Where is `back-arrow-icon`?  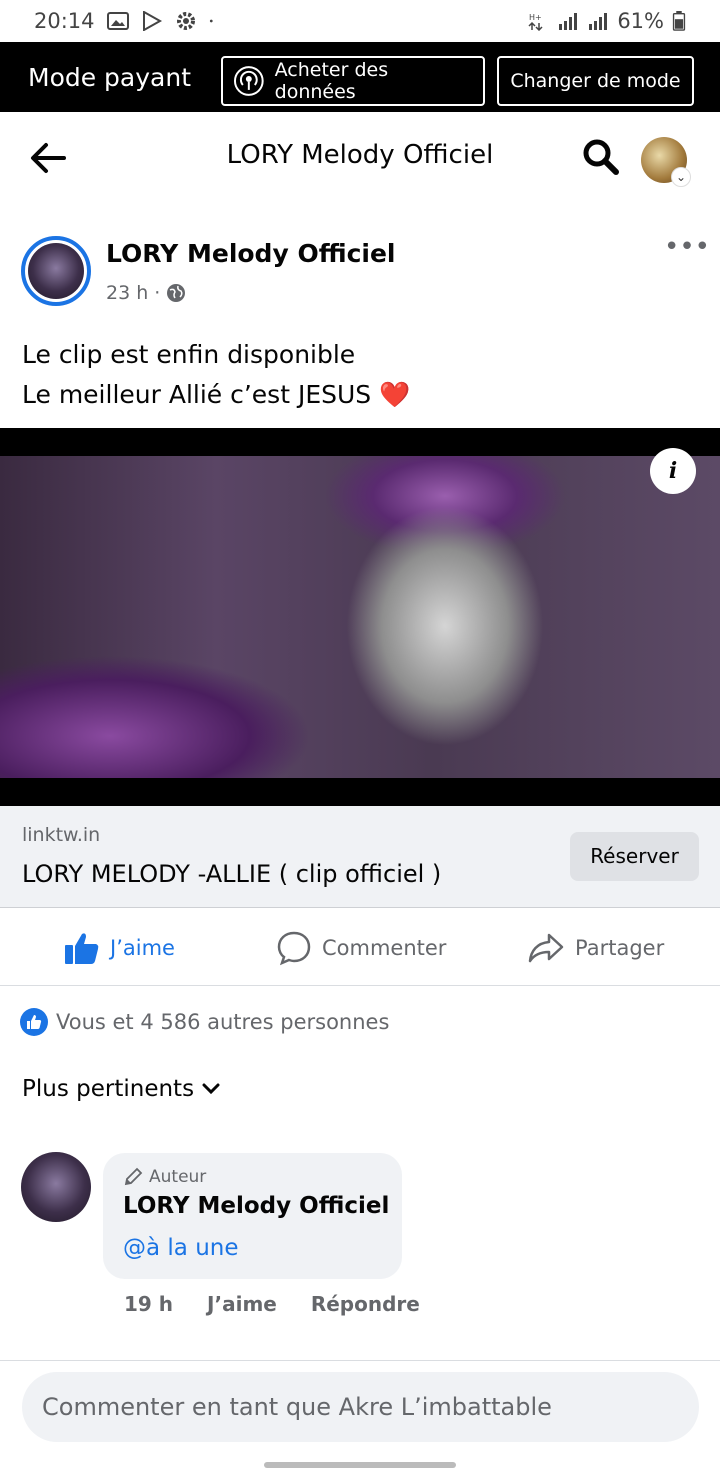 back-arrow-icon is located at coordinates (48, 158).